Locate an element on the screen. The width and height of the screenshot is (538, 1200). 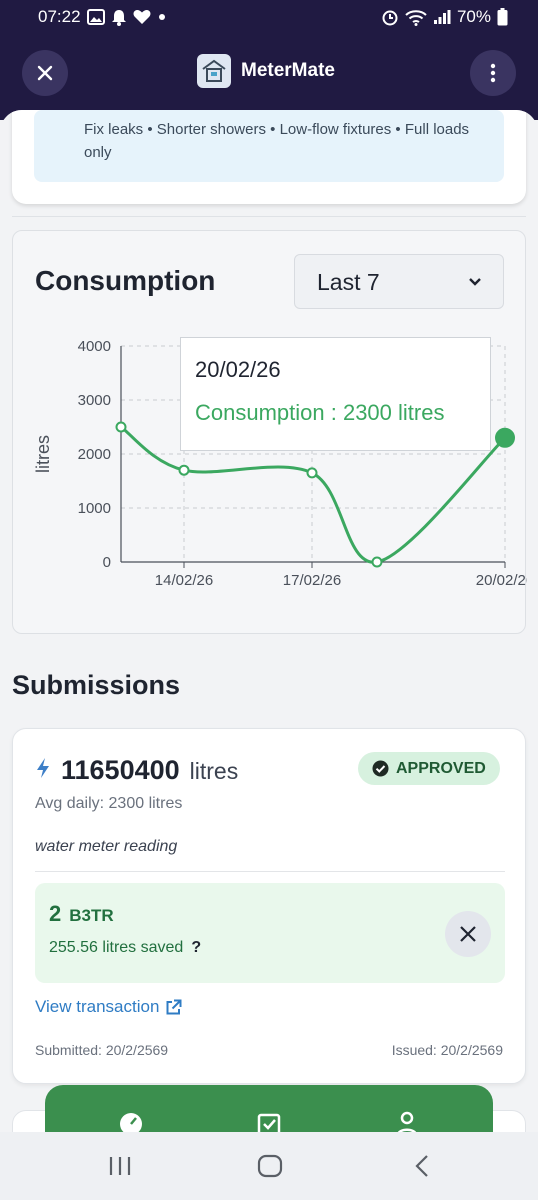
app-logo is located at coordinates (214, 71).